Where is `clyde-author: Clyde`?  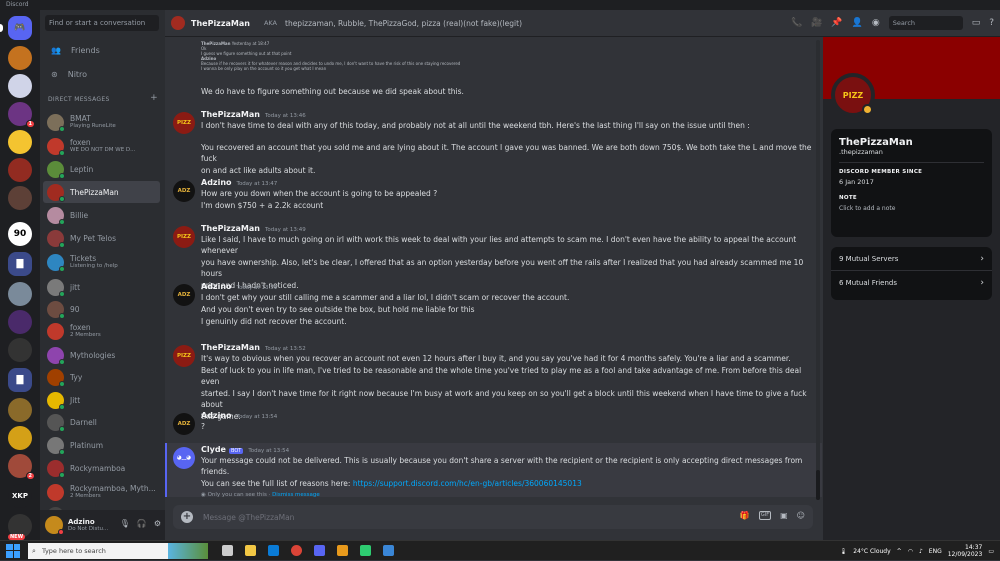
clyde-author: Clyde is located at coordinates (213, 449).